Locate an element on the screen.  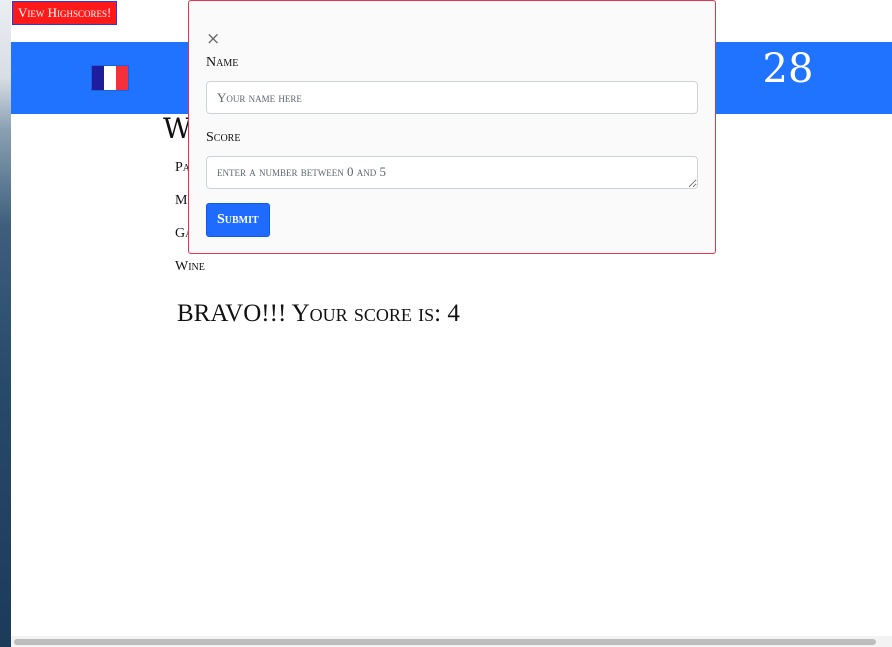
answer-item: Wine is located at coordinates (190, 266).